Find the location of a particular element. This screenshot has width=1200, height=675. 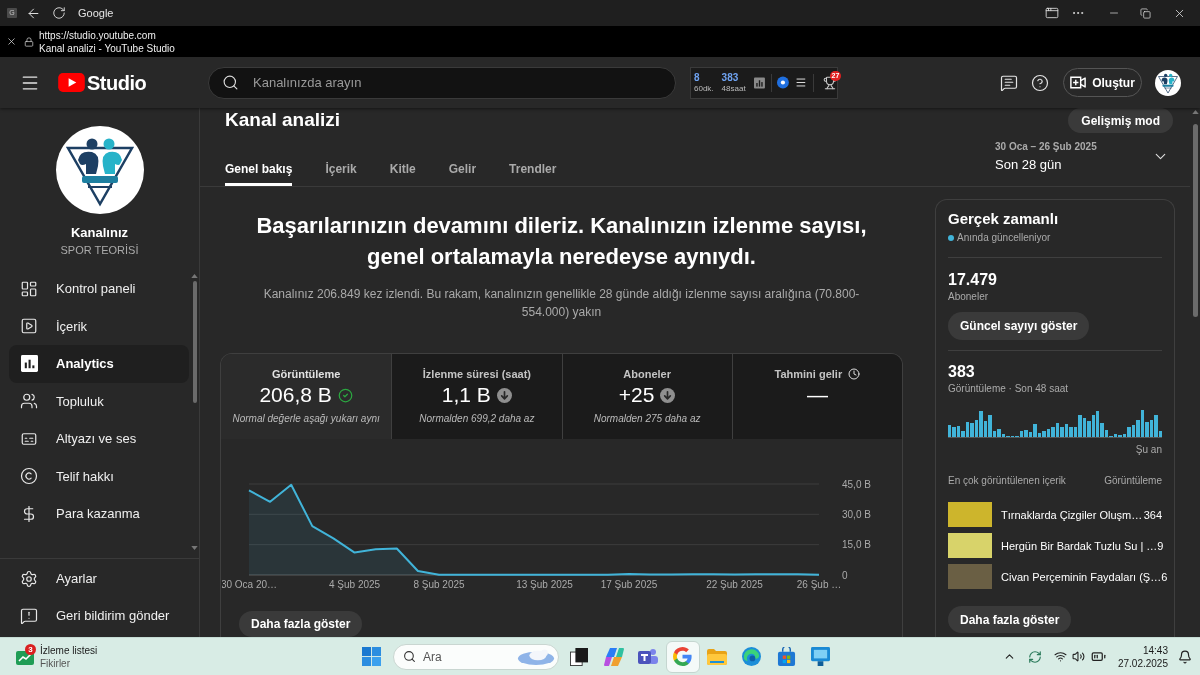

restore-icon is located at coordinates (1145, 13).